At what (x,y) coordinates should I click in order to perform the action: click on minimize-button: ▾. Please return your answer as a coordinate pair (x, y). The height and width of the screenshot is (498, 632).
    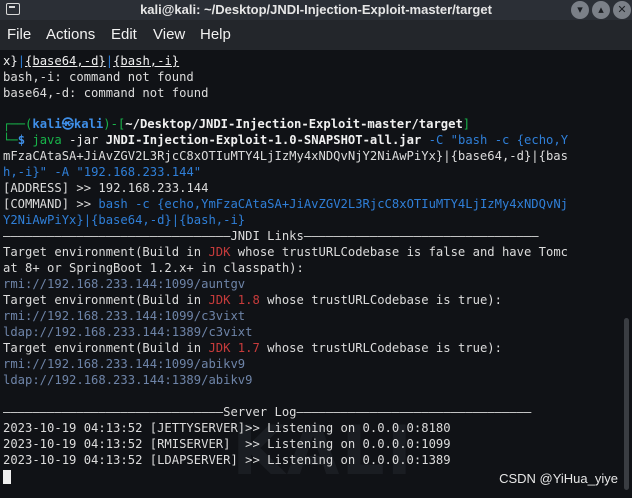
    Looking at the image, I should click on (580, 10).